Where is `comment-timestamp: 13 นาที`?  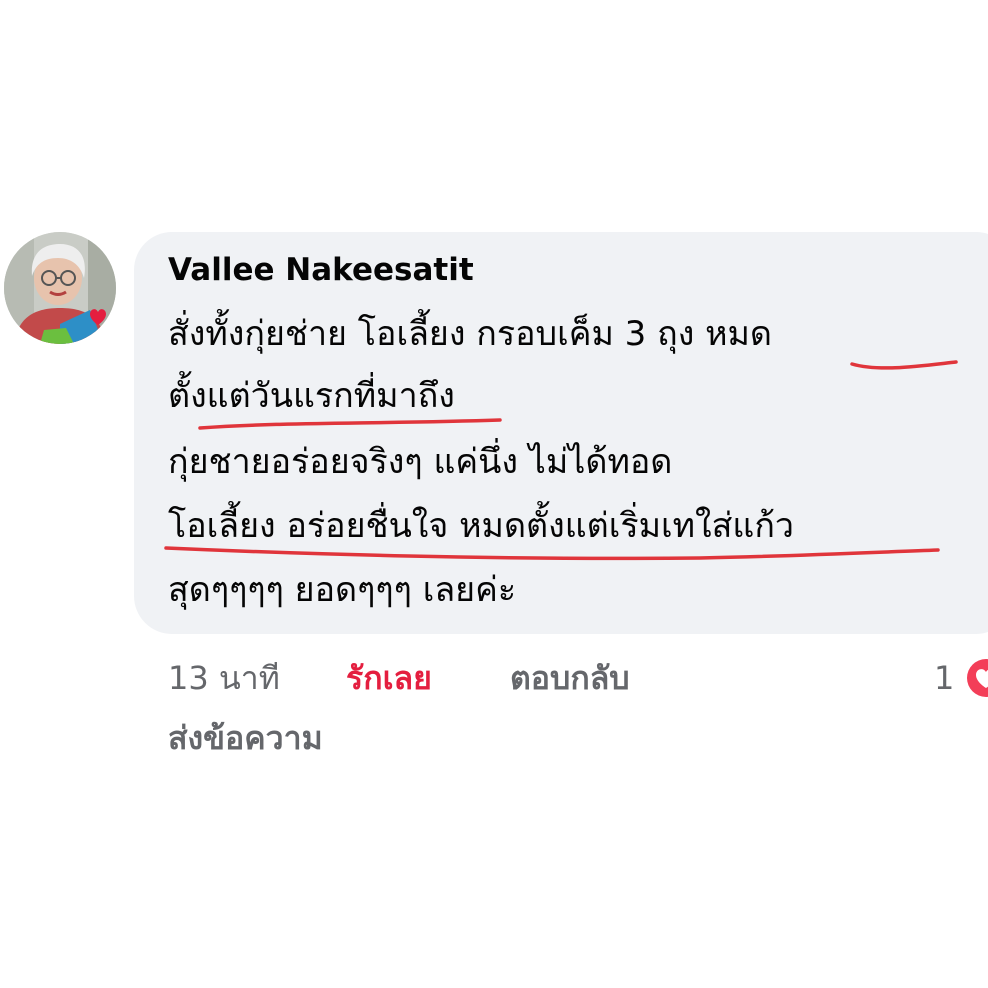 comment-timestamp: 13 นาที is located at coordinates (224, 678).